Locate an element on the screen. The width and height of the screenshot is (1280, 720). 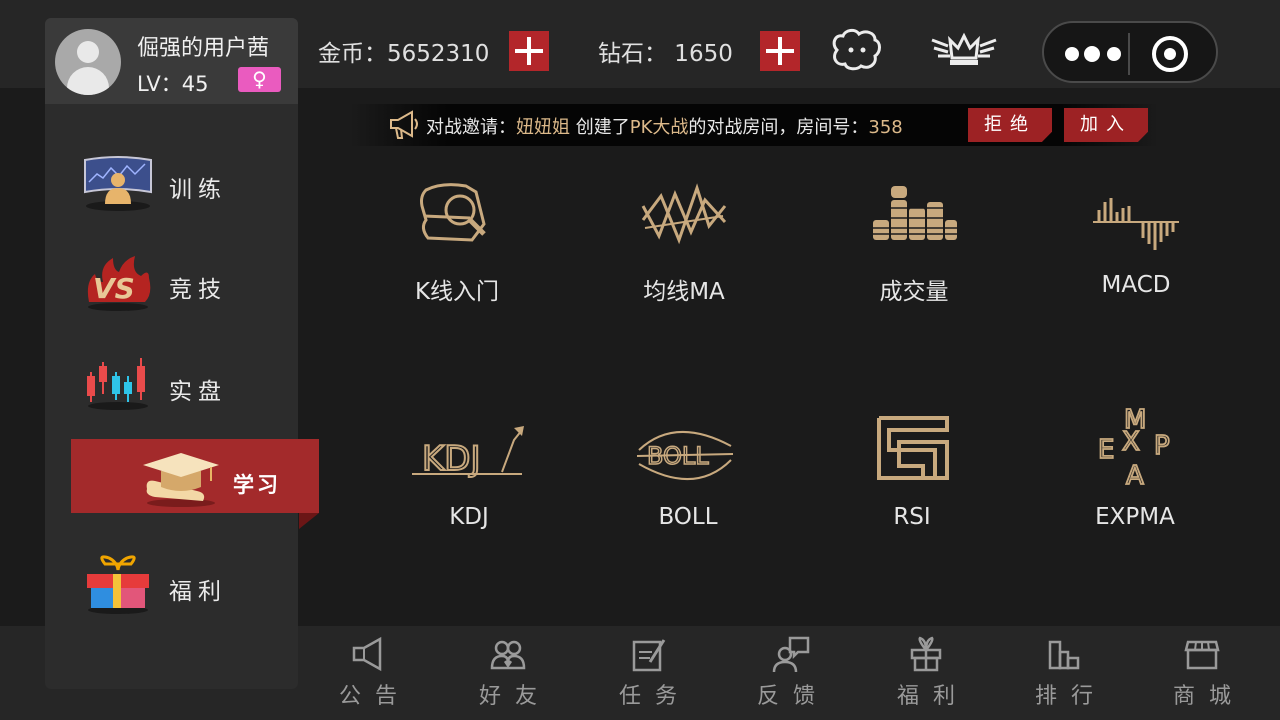
bottom-nav-friends: 好友 is located at coordinates (508, 673).